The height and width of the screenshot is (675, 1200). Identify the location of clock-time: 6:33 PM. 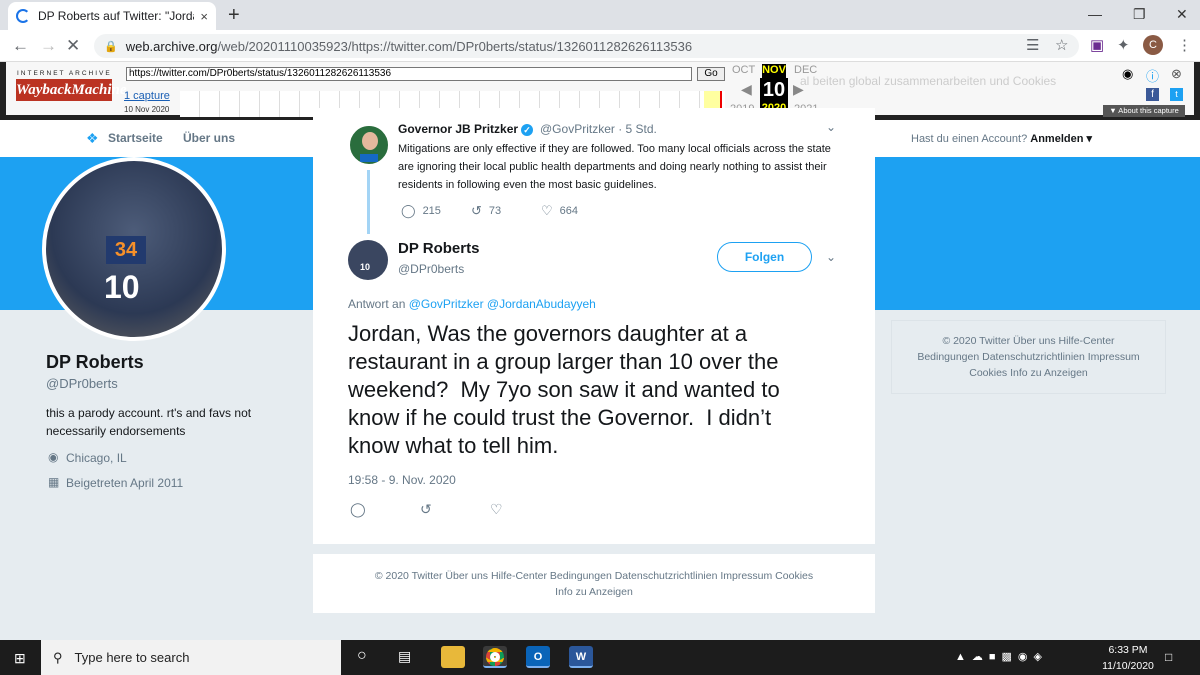
(1128, 650).